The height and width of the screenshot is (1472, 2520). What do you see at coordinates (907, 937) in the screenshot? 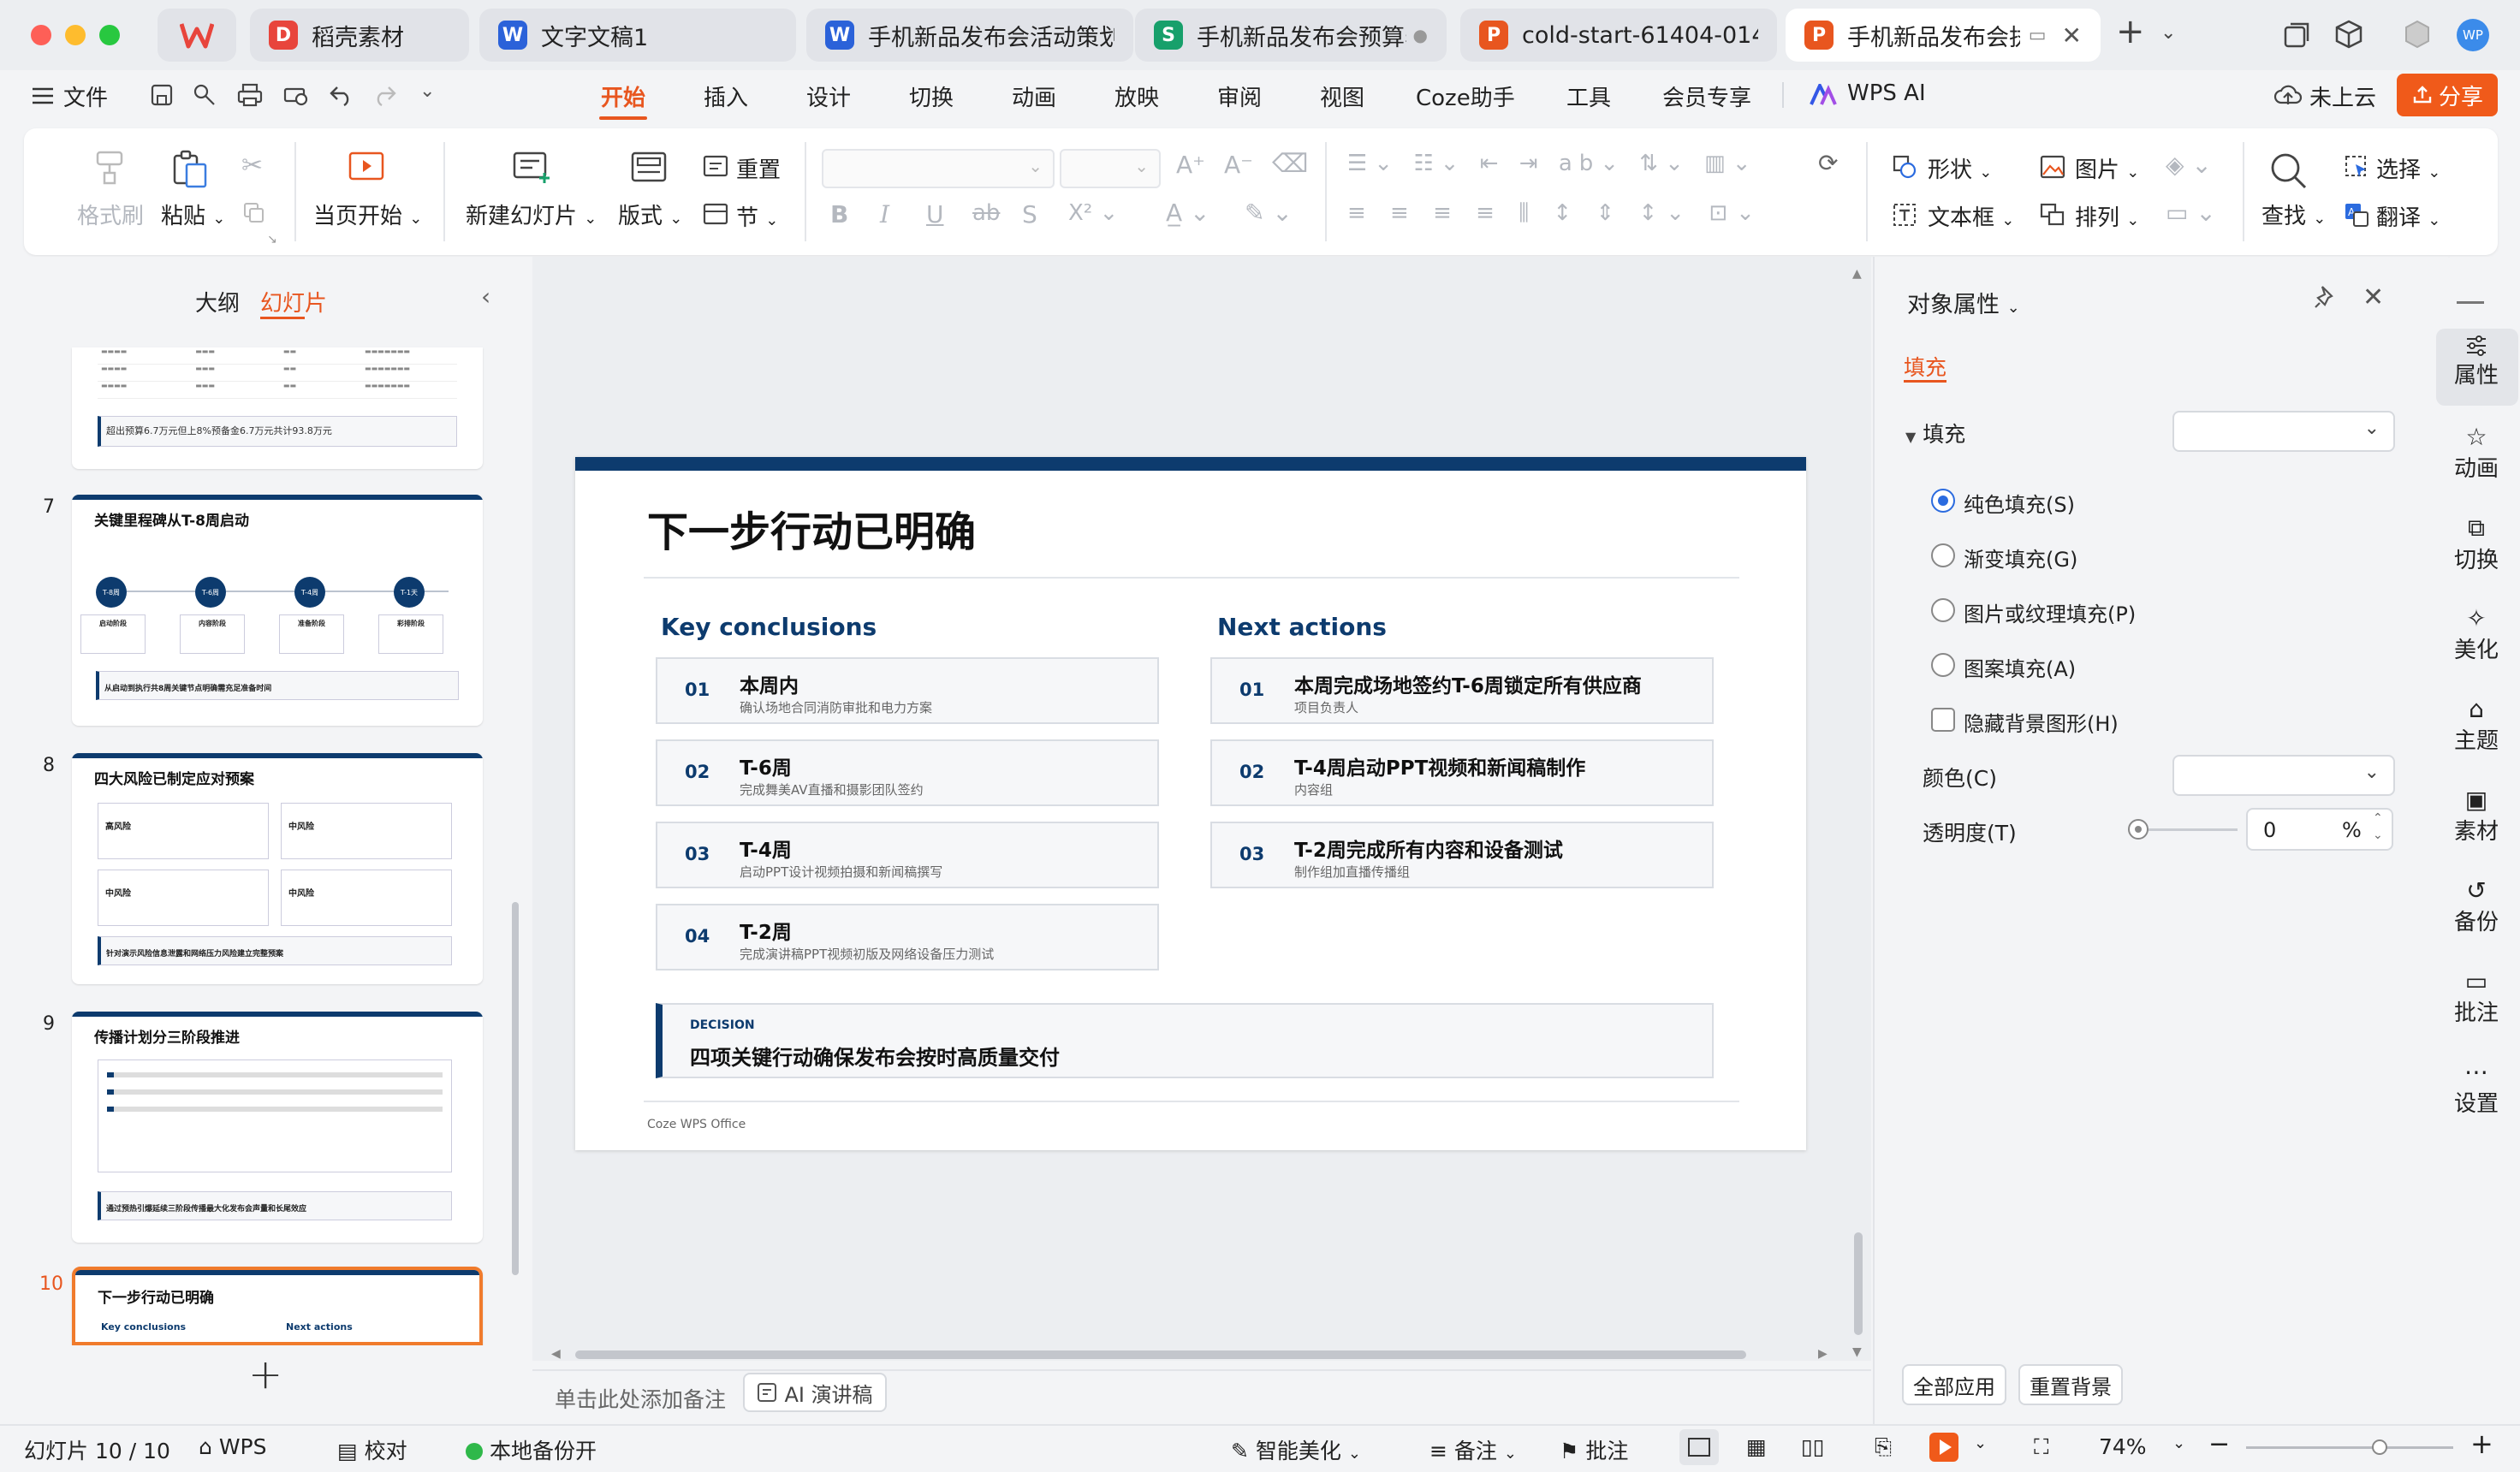
I see `conclusion-item: 04 T-2周 完成演讲稿PPT视频初版及网络设备压力测试` at bounding box center [907, 937].